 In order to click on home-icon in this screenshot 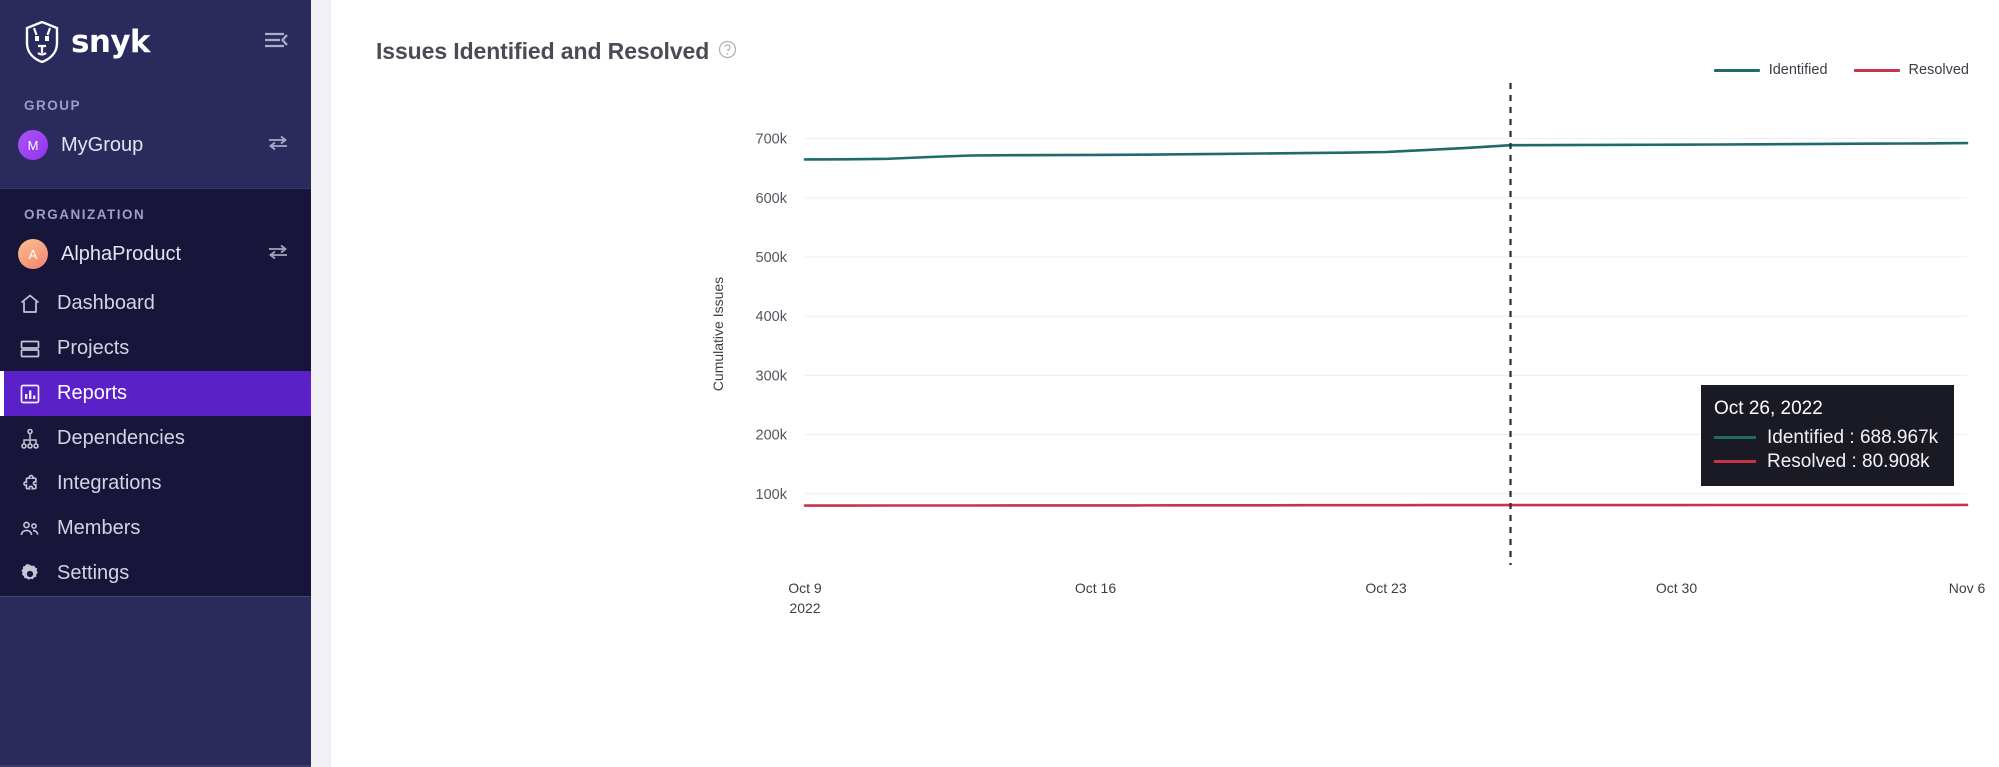, I will do `click(30, 304)`.